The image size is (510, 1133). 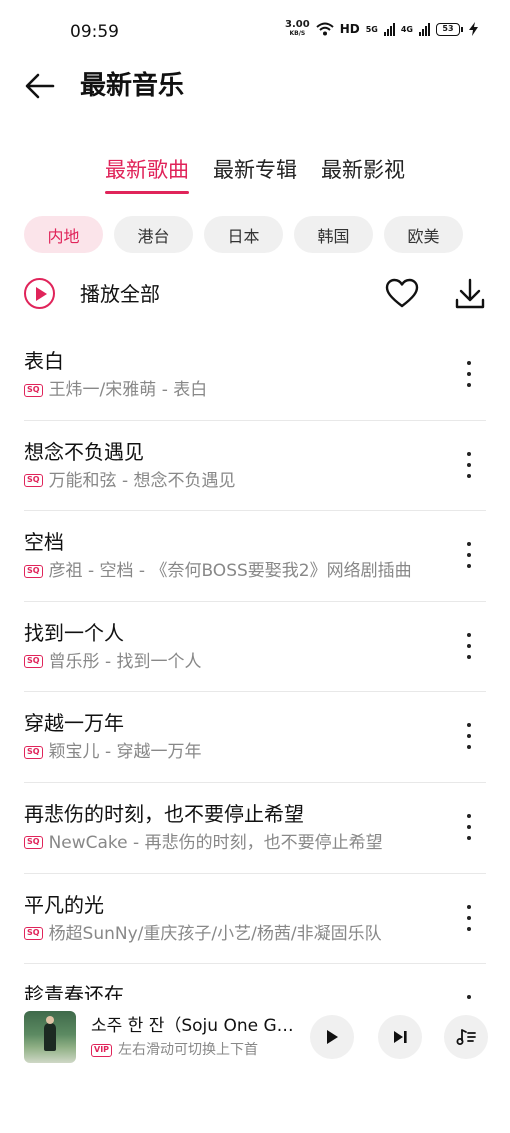 I want to click on album-art, so click(x=50, y=1037).